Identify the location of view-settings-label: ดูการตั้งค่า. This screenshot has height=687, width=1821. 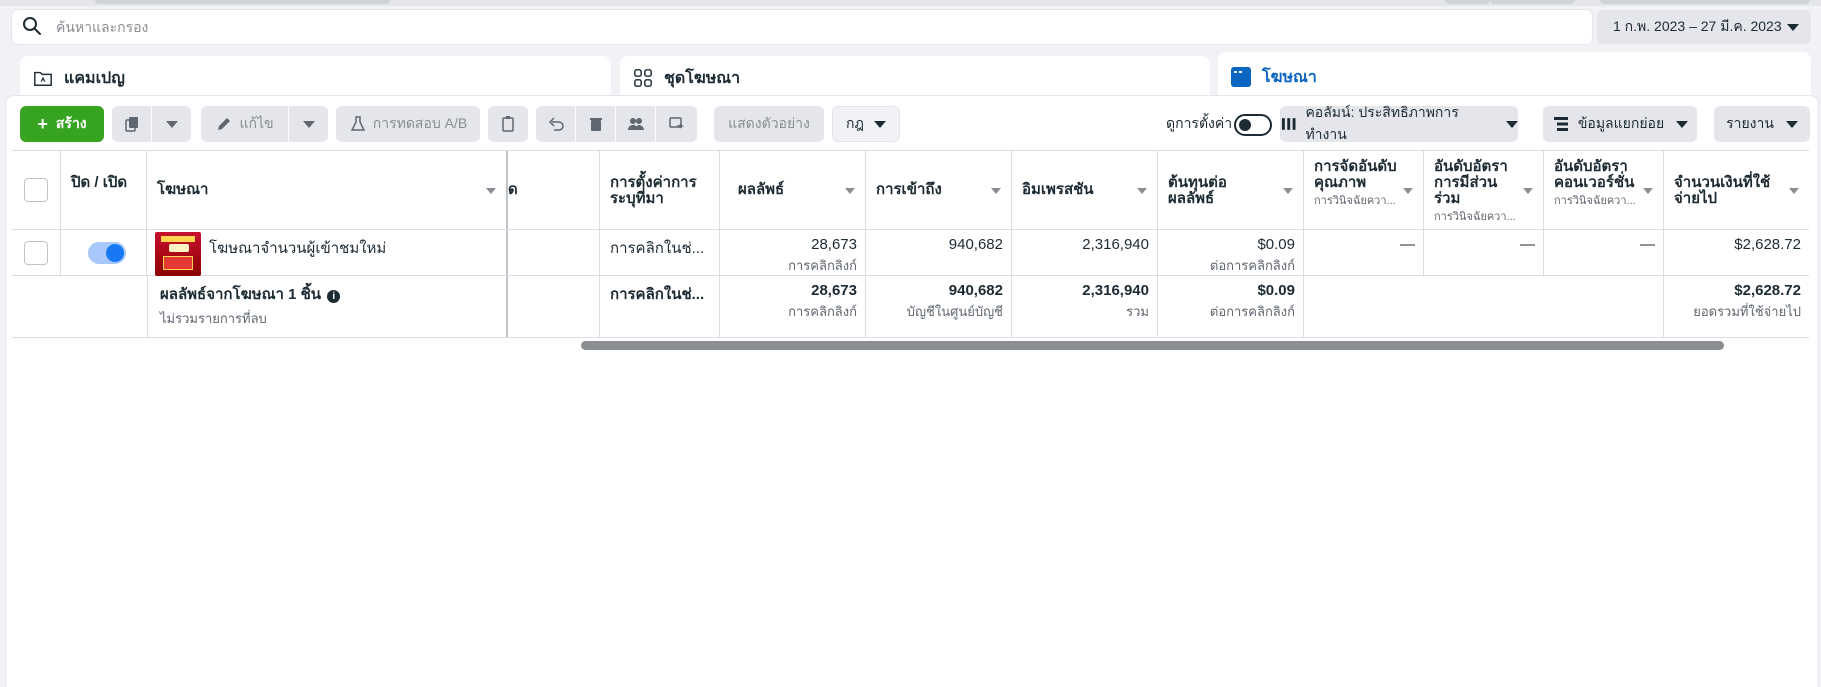
(1199, 123).